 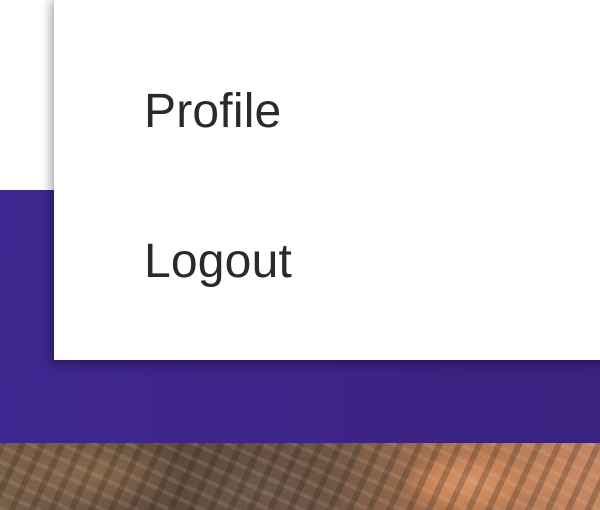 I want to click on menu-item-profile-label: Profile, so click(x=213, y=111).